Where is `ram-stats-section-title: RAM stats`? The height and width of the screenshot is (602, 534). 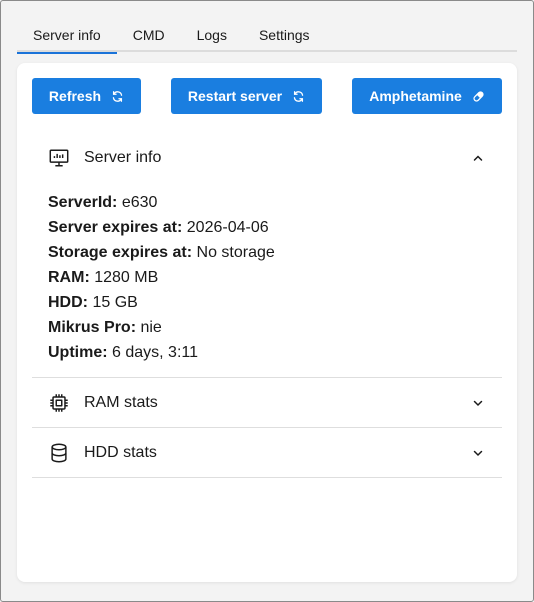
ram-stats-section-title: RAM stats is located at coordinates (121, 402).